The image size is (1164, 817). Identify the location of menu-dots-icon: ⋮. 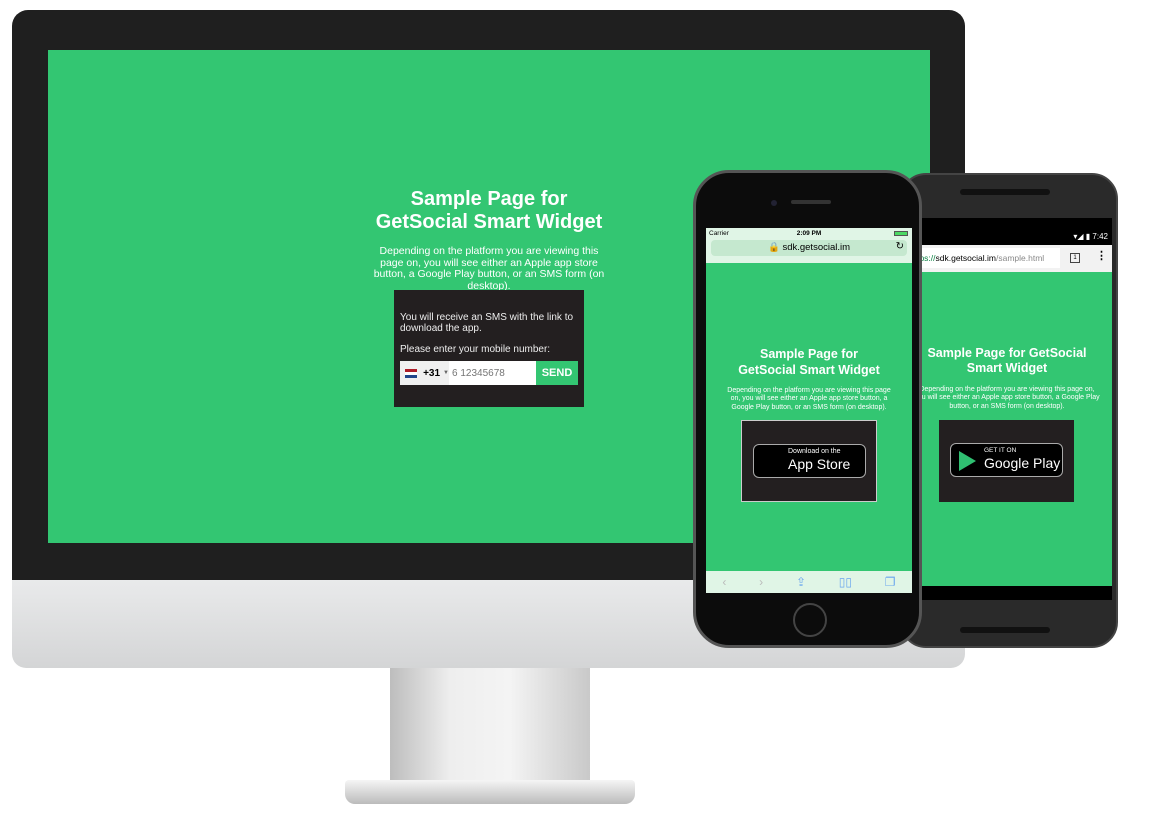
(1101, 255).